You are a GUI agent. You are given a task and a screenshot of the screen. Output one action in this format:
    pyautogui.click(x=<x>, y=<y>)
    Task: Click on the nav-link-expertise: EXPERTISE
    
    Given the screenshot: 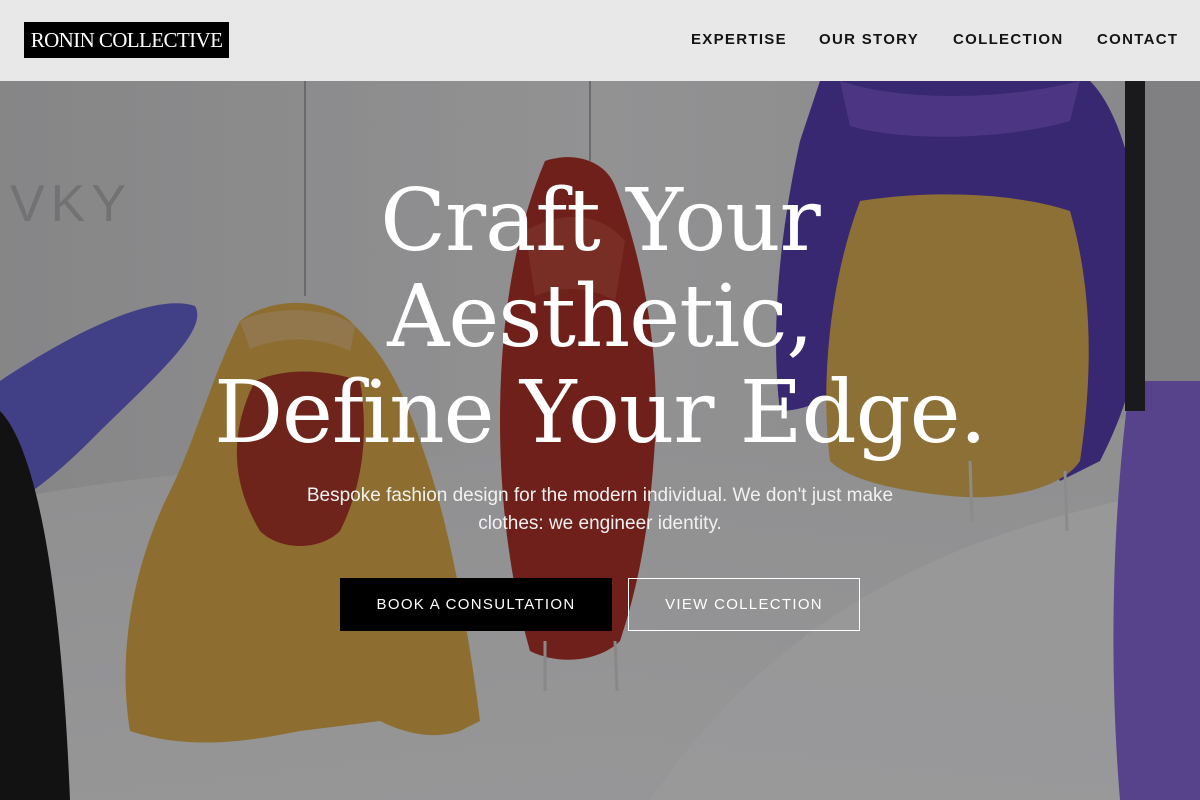 What is the action you would take?
    pyautogui.click(x=739, y=39)
    